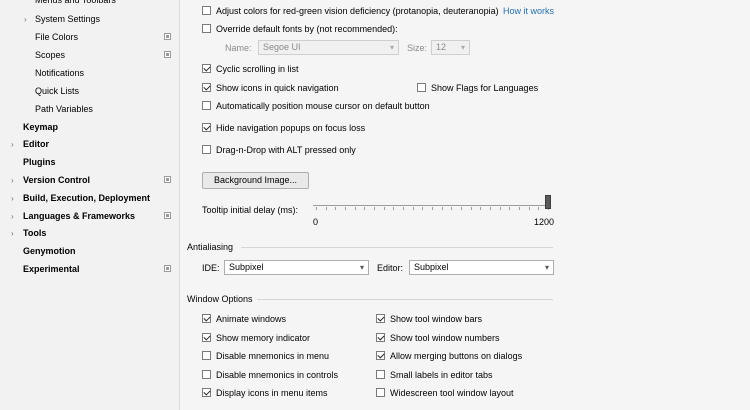 The height and width of the screenshot is (410, 750). I want to click on checkbox-label: Drag-n-Drop with ALT pressed only, so click(286, 150).